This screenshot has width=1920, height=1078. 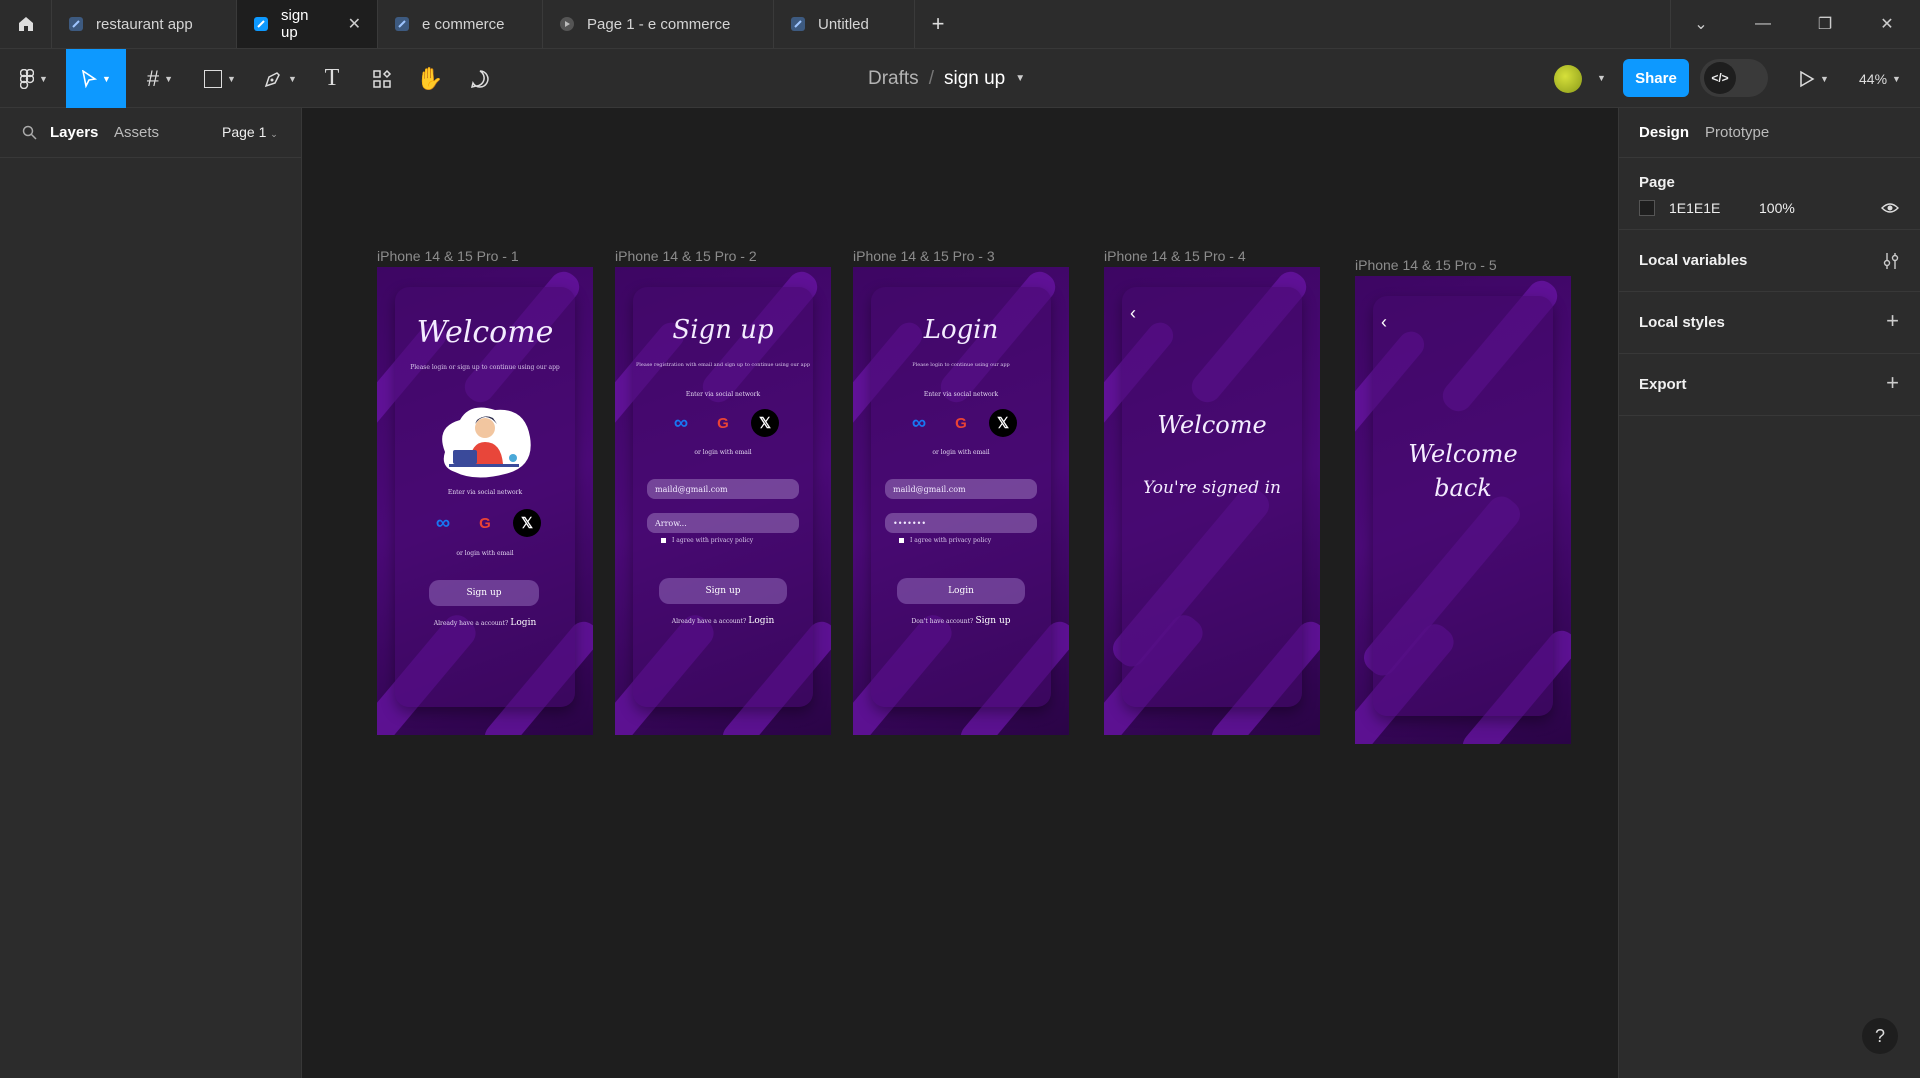 I want to click on frame-welcome-back: ‹ Welcome back, so click(x=1463, y=510).